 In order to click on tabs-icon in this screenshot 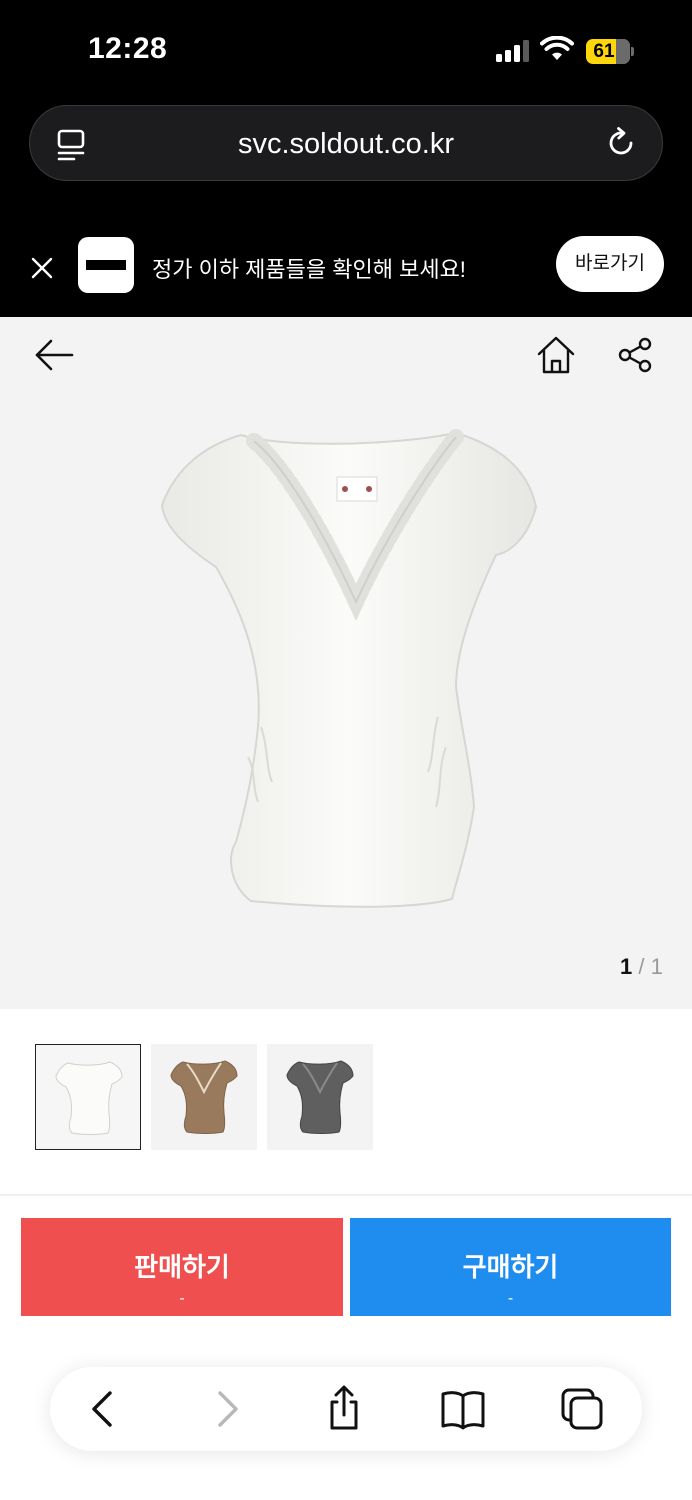, I will do `click(582, 1409)`.